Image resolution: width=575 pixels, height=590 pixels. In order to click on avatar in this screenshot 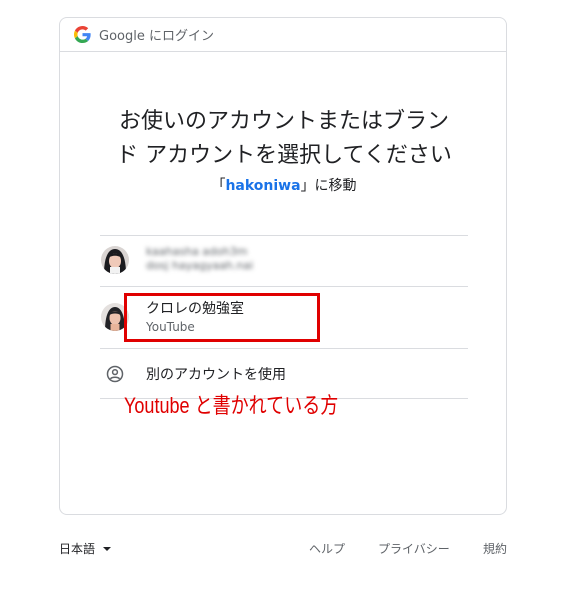, I will do `click(115, 260)`.